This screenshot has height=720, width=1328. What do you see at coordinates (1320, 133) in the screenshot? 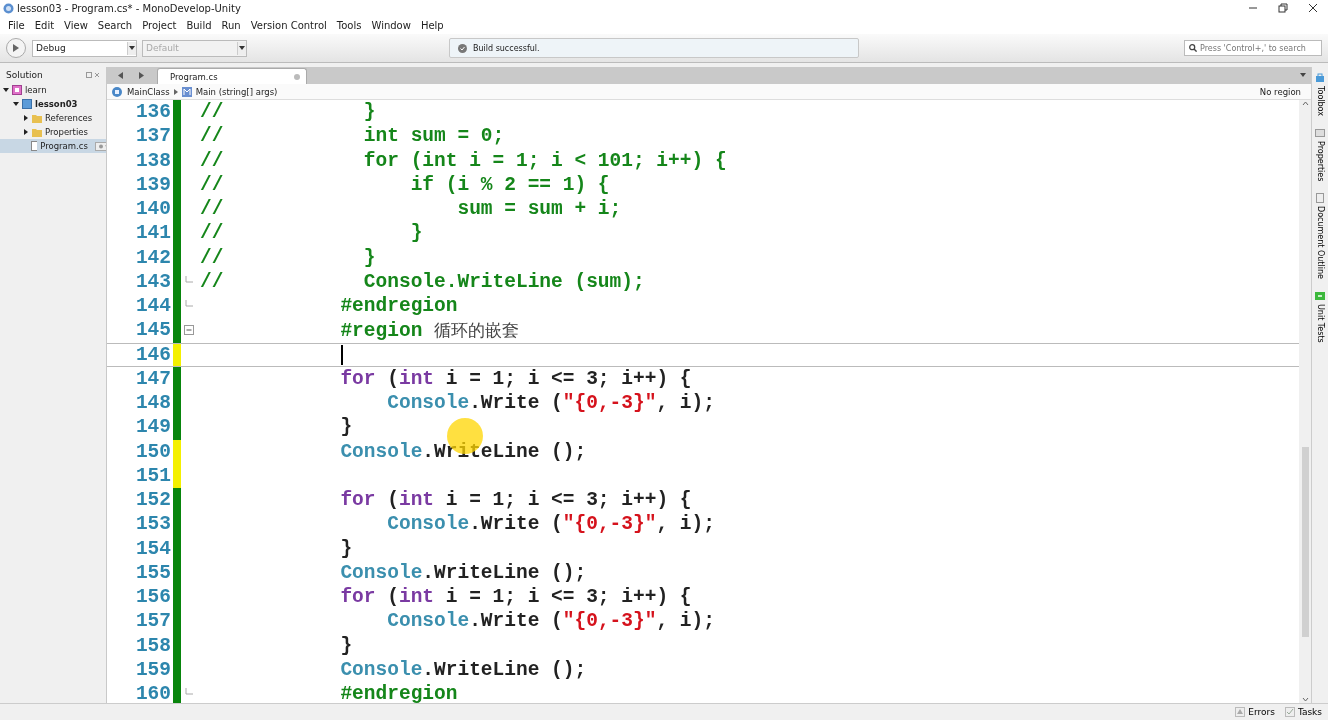
I see `properties-icon` at bounding box center [1320, 133].